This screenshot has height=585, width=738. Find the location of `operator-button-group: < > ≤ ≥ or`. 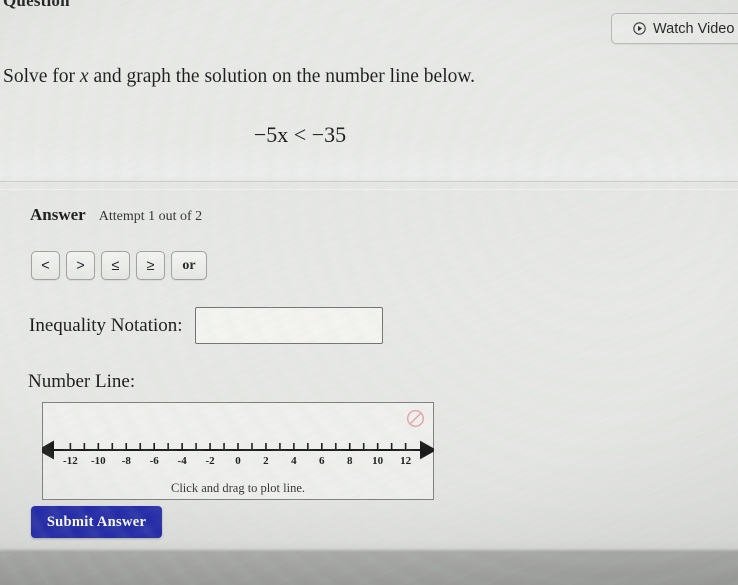

operator-button-group: < > ≤ ≥ or is located at coordinates (119, 265).